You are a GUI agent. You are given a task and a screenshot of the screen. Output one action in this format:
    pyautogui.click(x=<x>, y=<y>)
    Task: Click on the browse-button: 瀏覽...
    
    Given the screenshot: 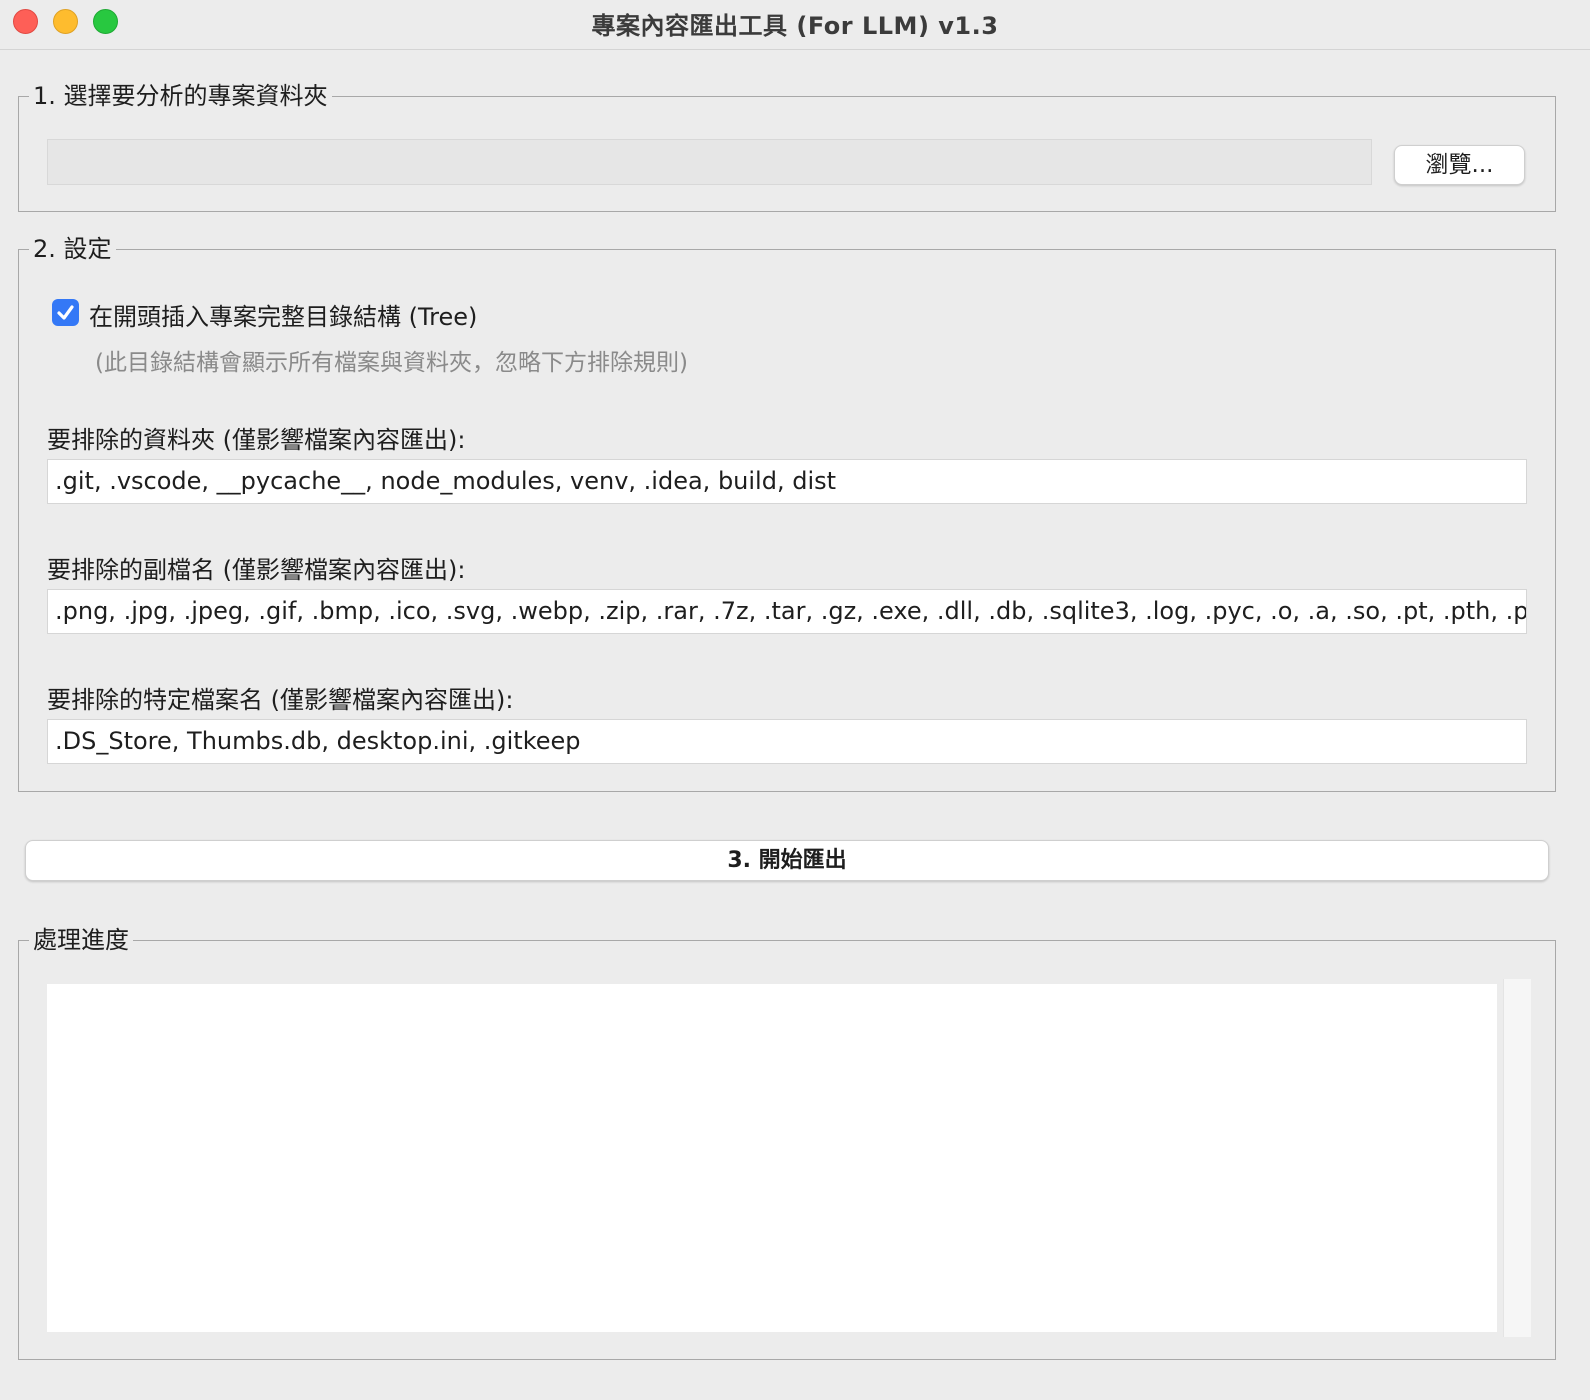 What is the action you would take?
    pyautogui.click(x=1459, y=165)
    